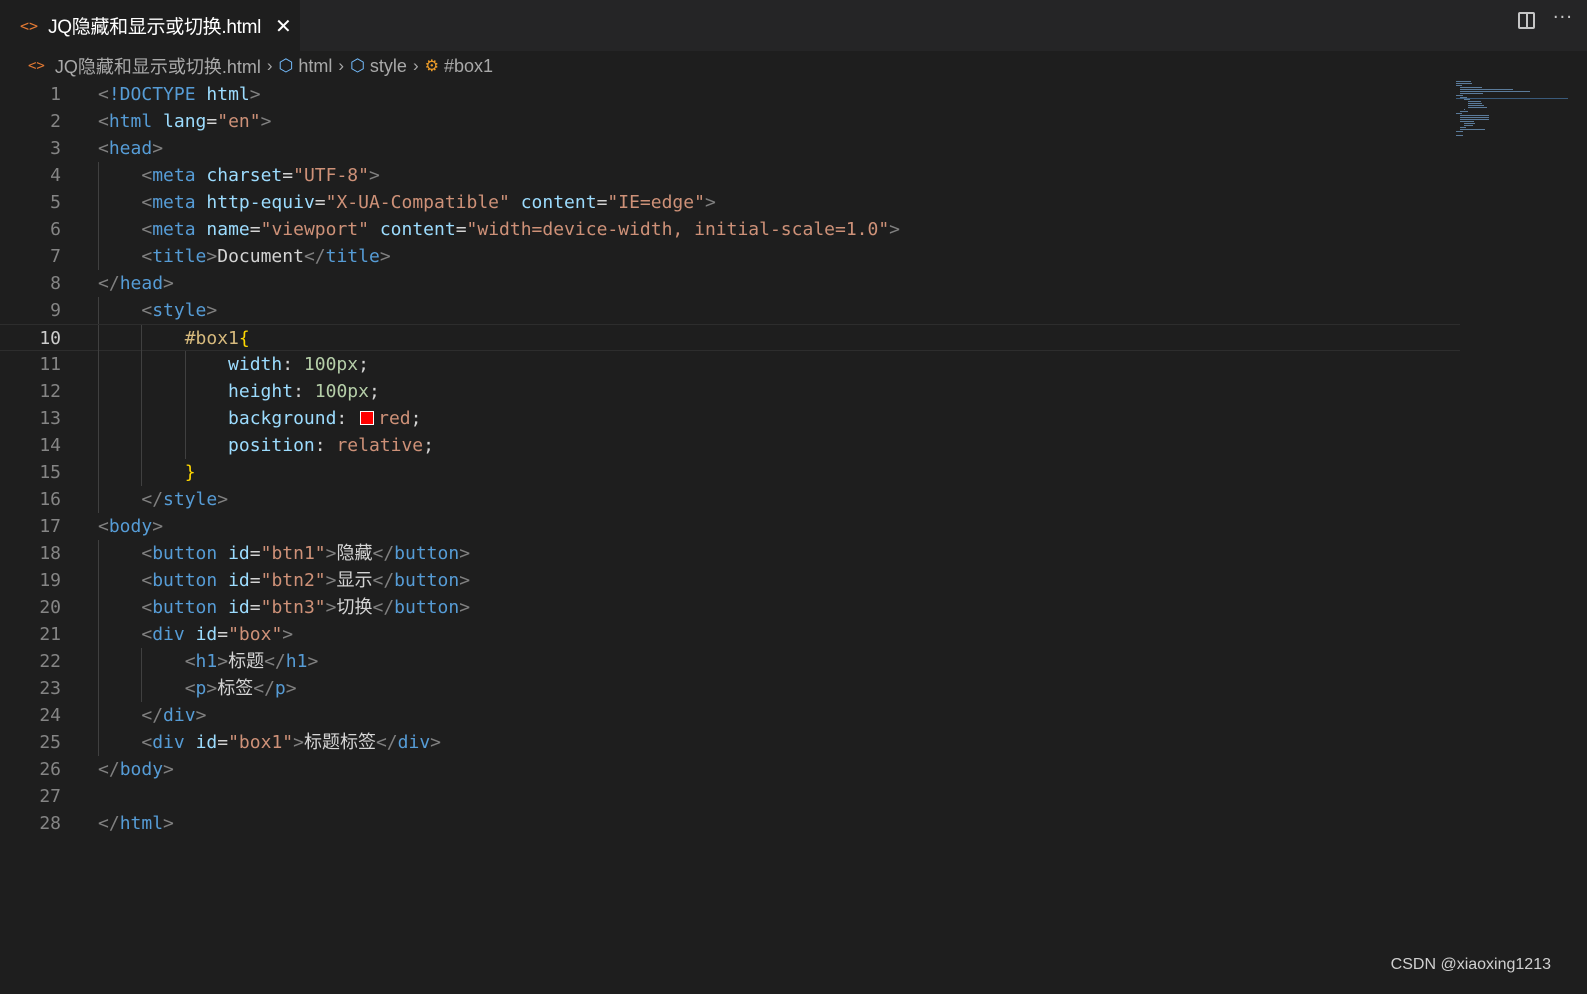 Image resolution: width=1587 pixels, height=994 pixels. What do you see at coordinates (730, 688) in the screenshot?
I see `code-line: 23 <p>标签</p>` at bounding box center [730, 688].